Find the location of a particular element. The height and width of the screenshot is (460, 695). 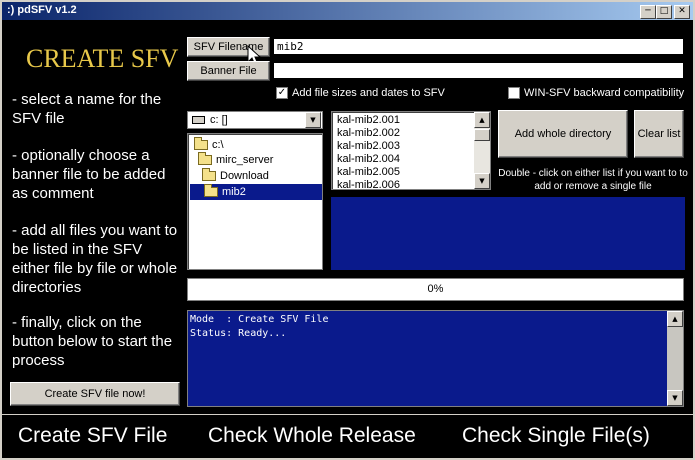

window-title: :) pdSFV v1.2 is located at coordinates (42, 10).